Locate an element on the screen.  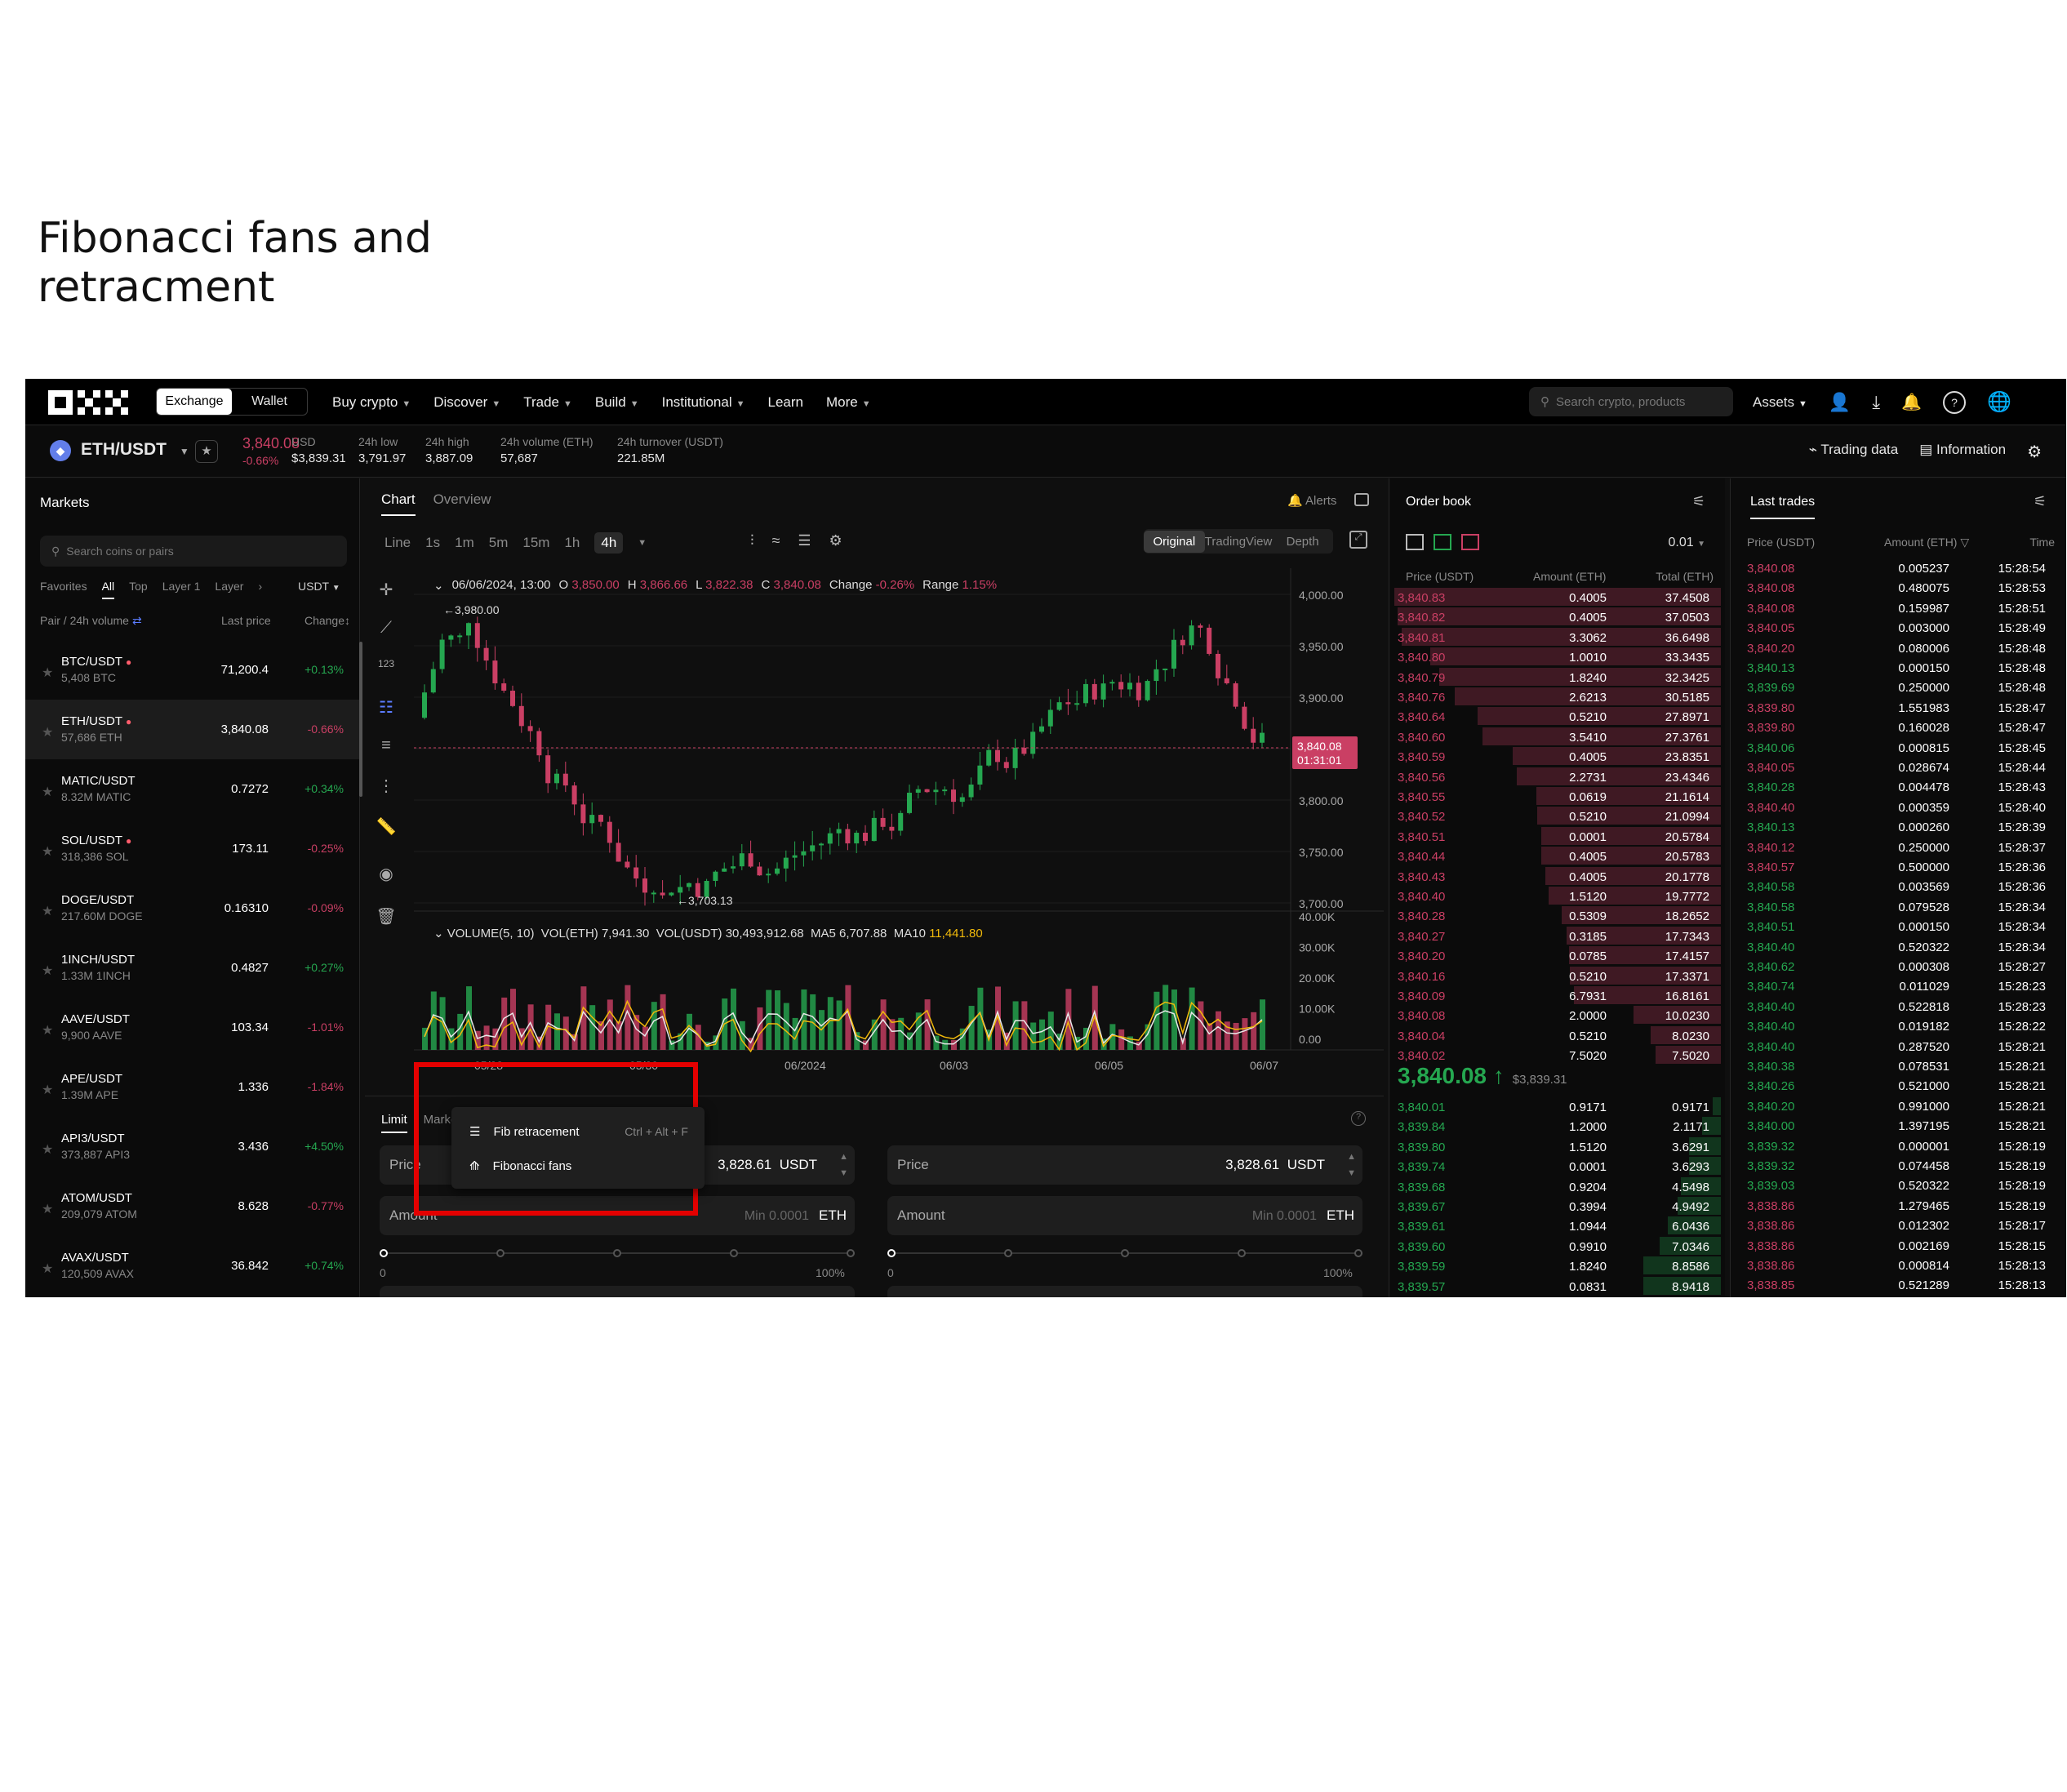
nav-discover: Discover ▼ is located at coordinates (466, 402).